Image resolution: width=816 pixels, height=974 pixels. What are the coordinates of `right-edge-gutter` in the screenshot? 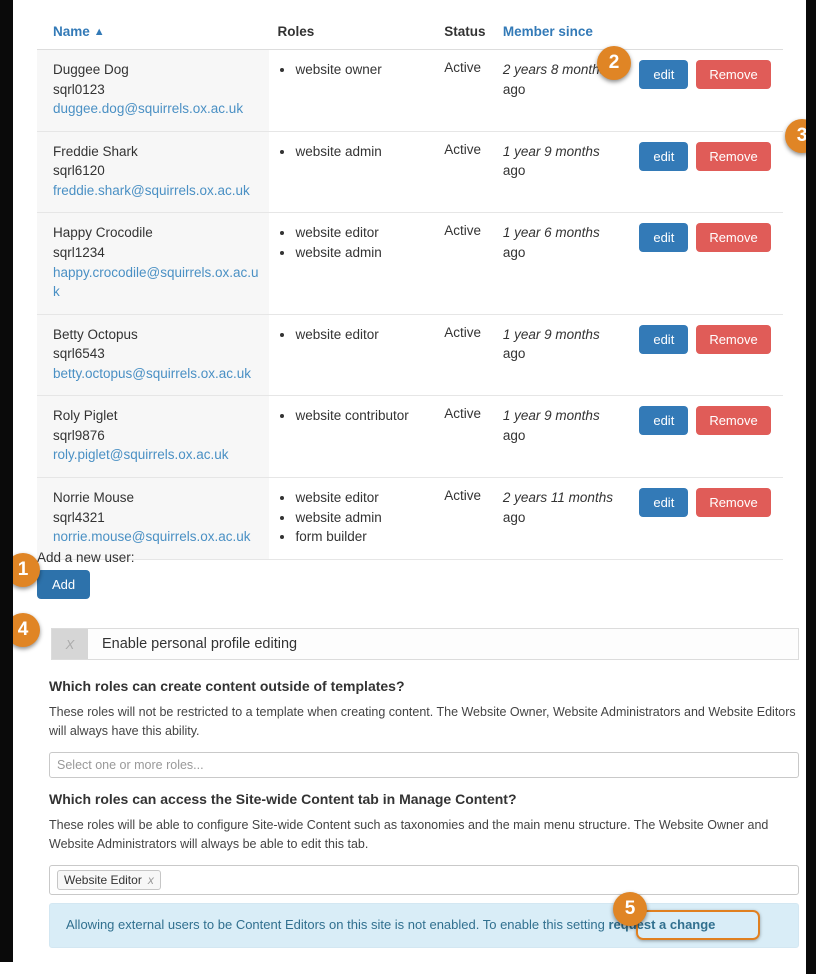 It's located at (811, 487).